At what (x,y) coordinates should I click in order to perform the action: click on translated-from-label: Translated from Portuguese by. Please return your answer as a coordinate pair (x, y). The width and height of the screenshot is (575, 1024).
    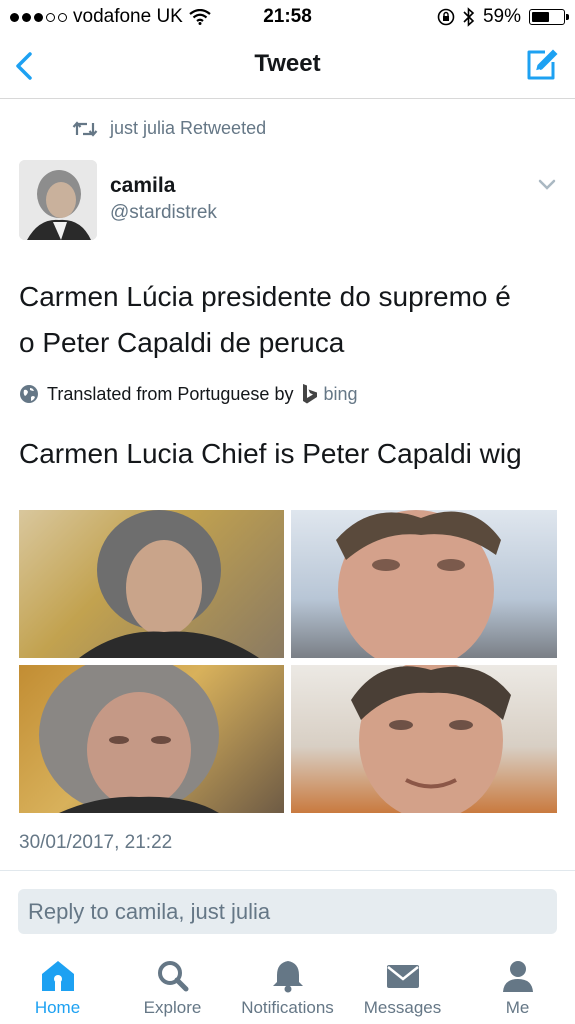
    Looking at the image, I should click on (170, 393).